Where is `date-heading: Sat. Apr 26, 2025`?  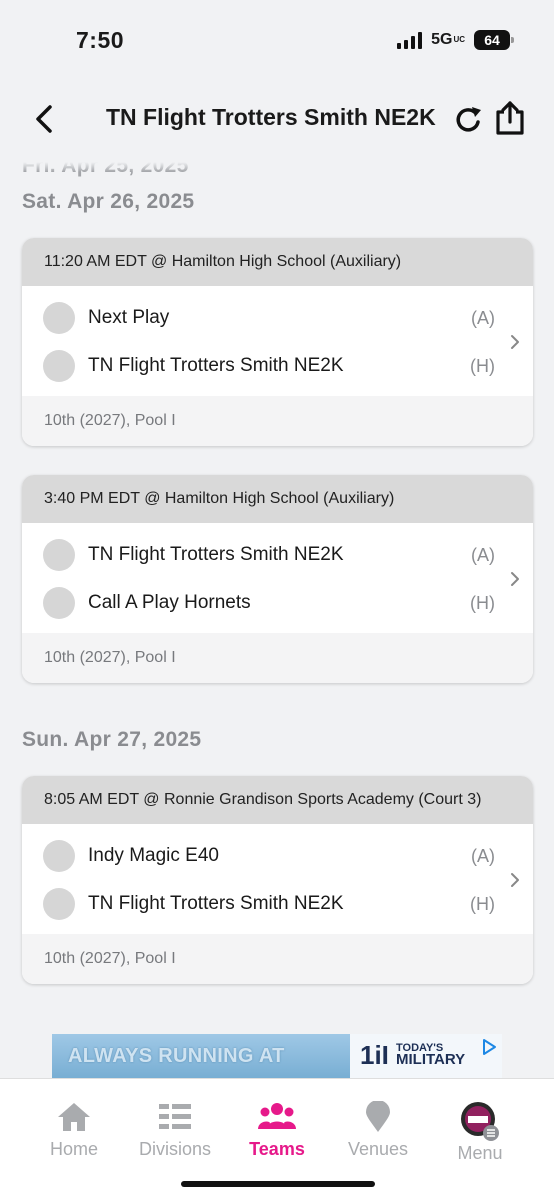 date-heading: Sat. Apr 26, 2025 is located at coordinates (108, 201).